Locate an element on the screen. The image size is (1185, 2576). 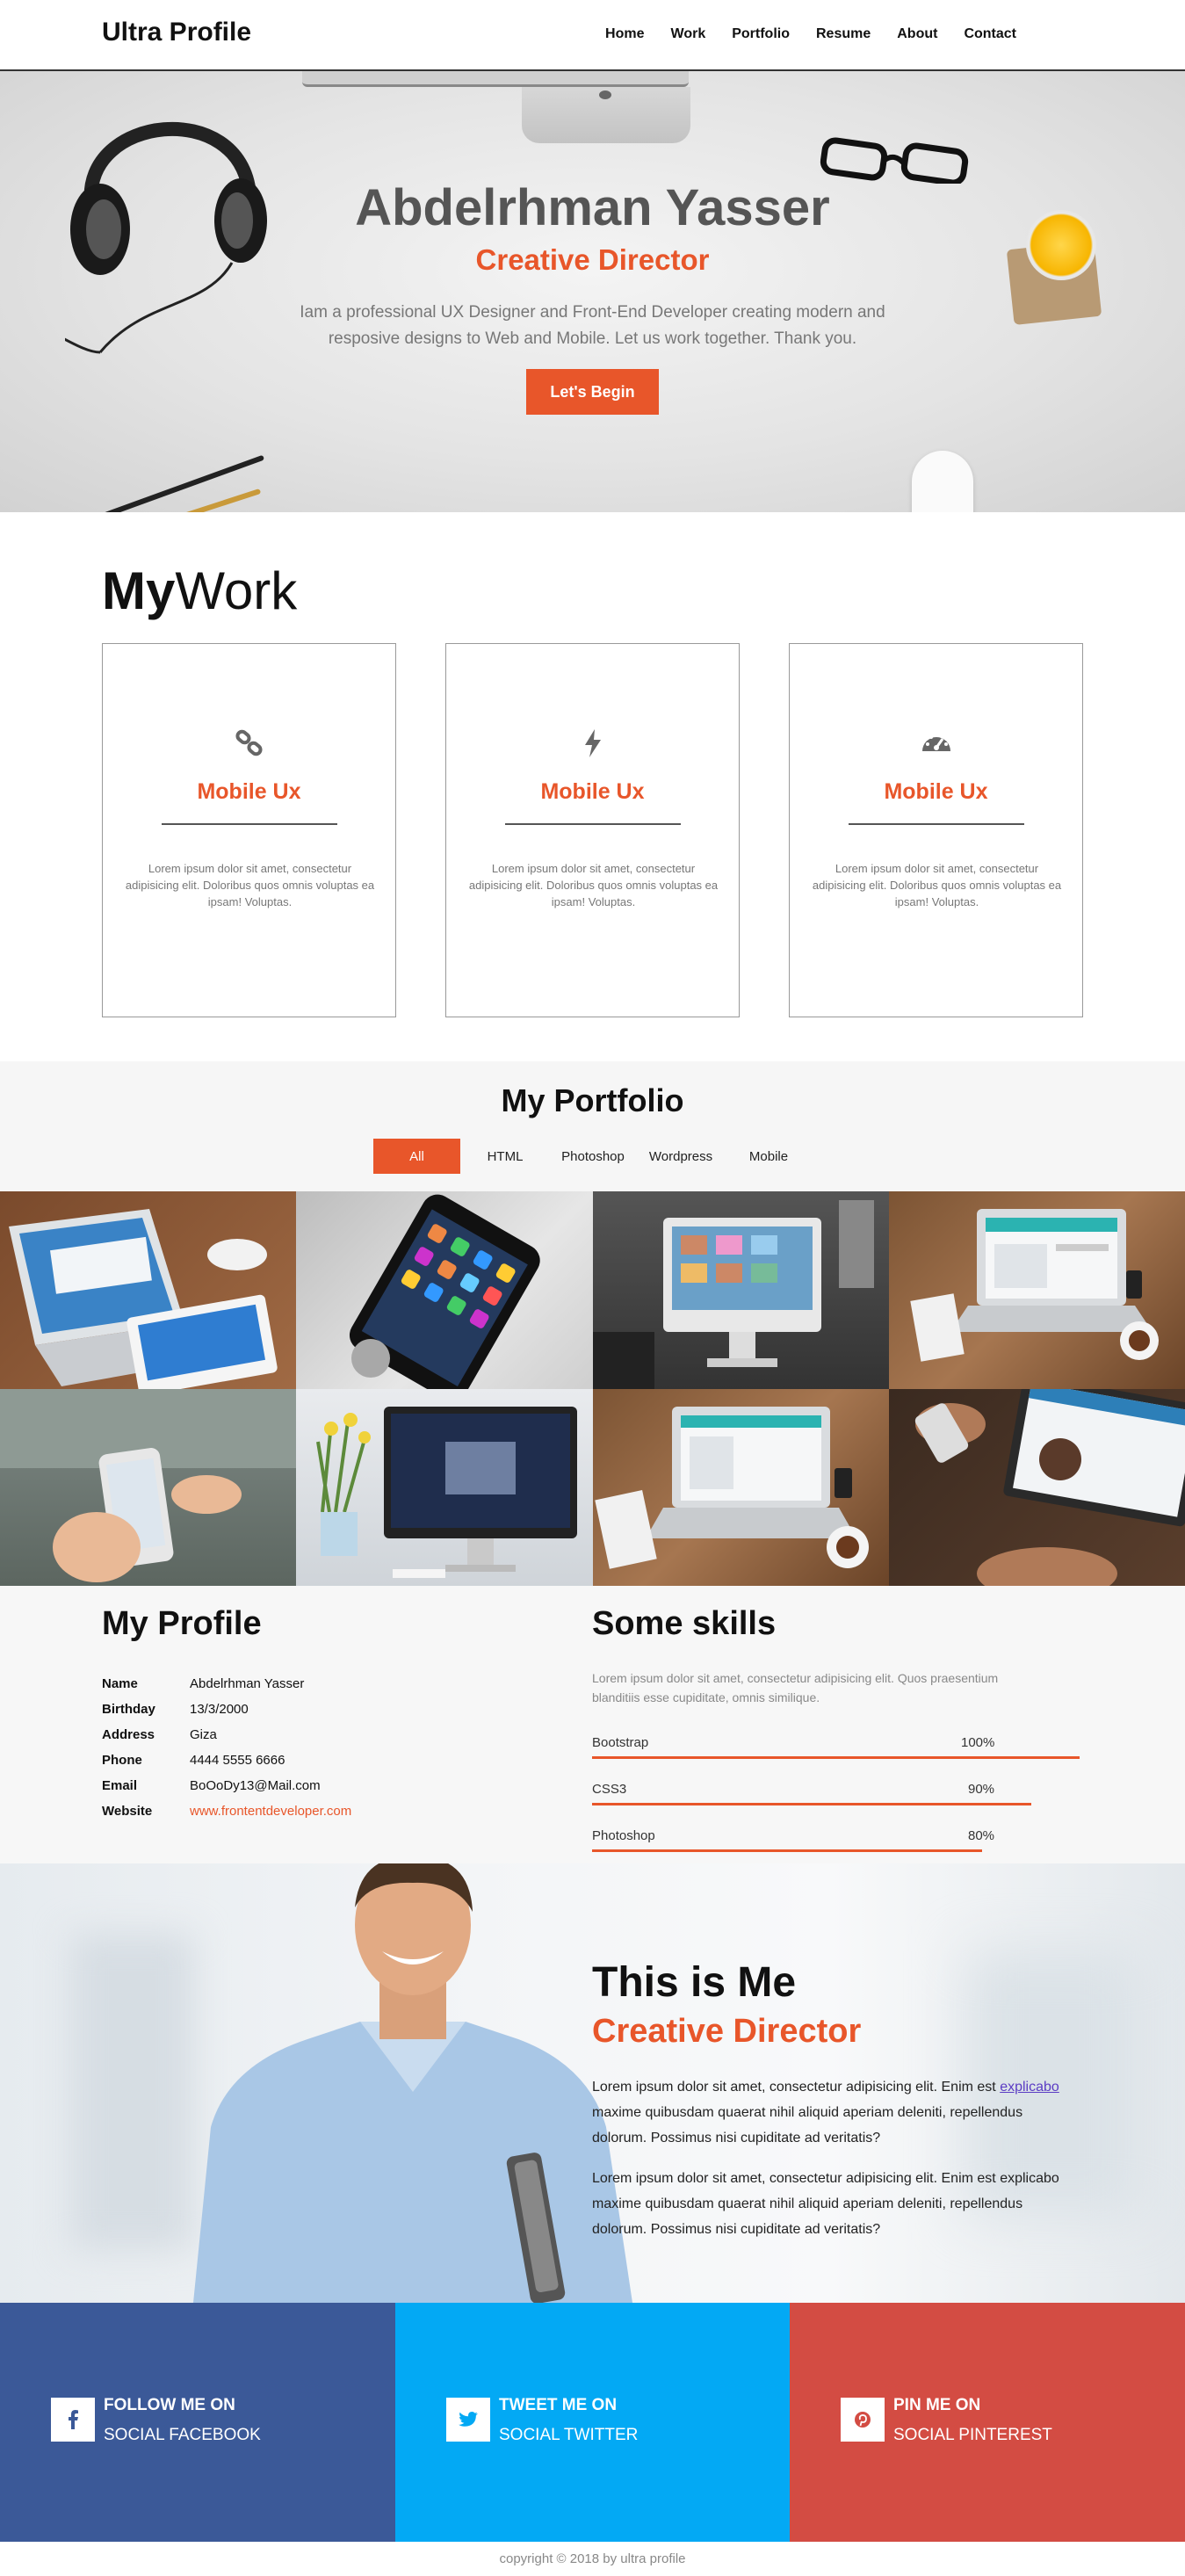
mouse-image is located at coordinates (942, 481).